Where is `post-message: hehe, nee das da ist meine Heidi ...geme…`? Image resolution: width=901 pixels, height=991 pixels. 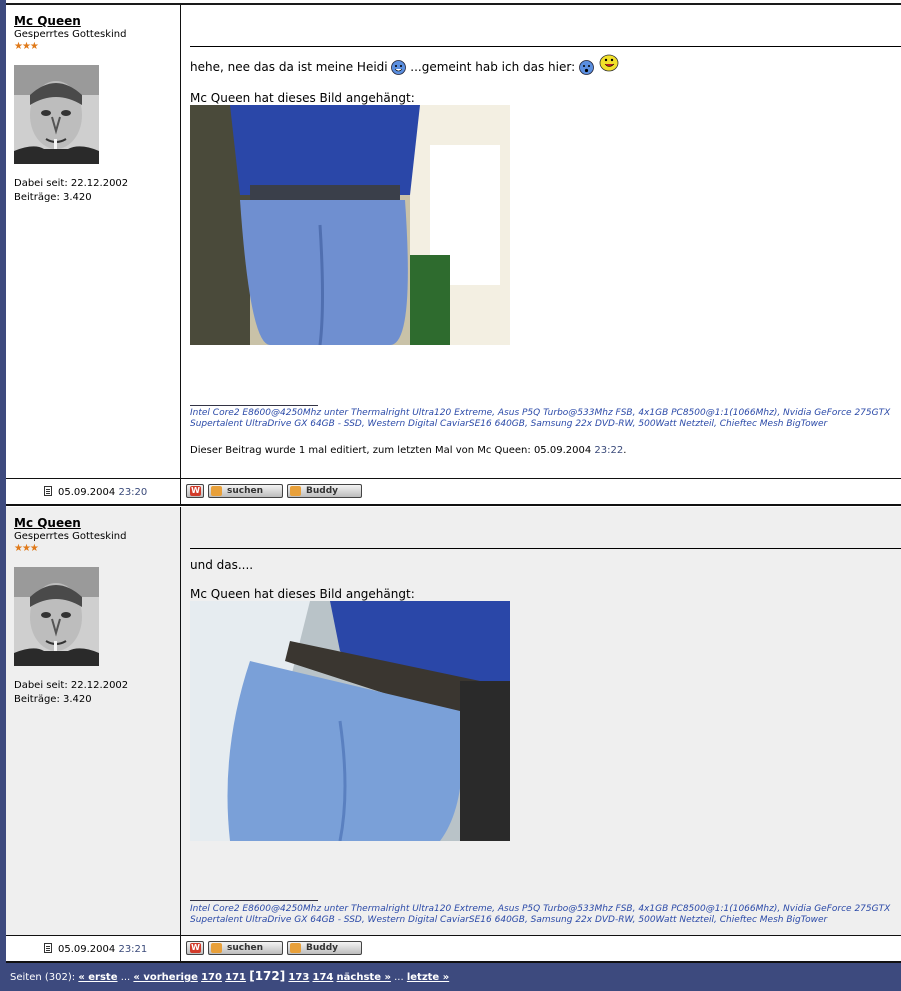
post-message: hehe, nee das da ist meine Heidi ...geme… is located at coordinates (405, 64).